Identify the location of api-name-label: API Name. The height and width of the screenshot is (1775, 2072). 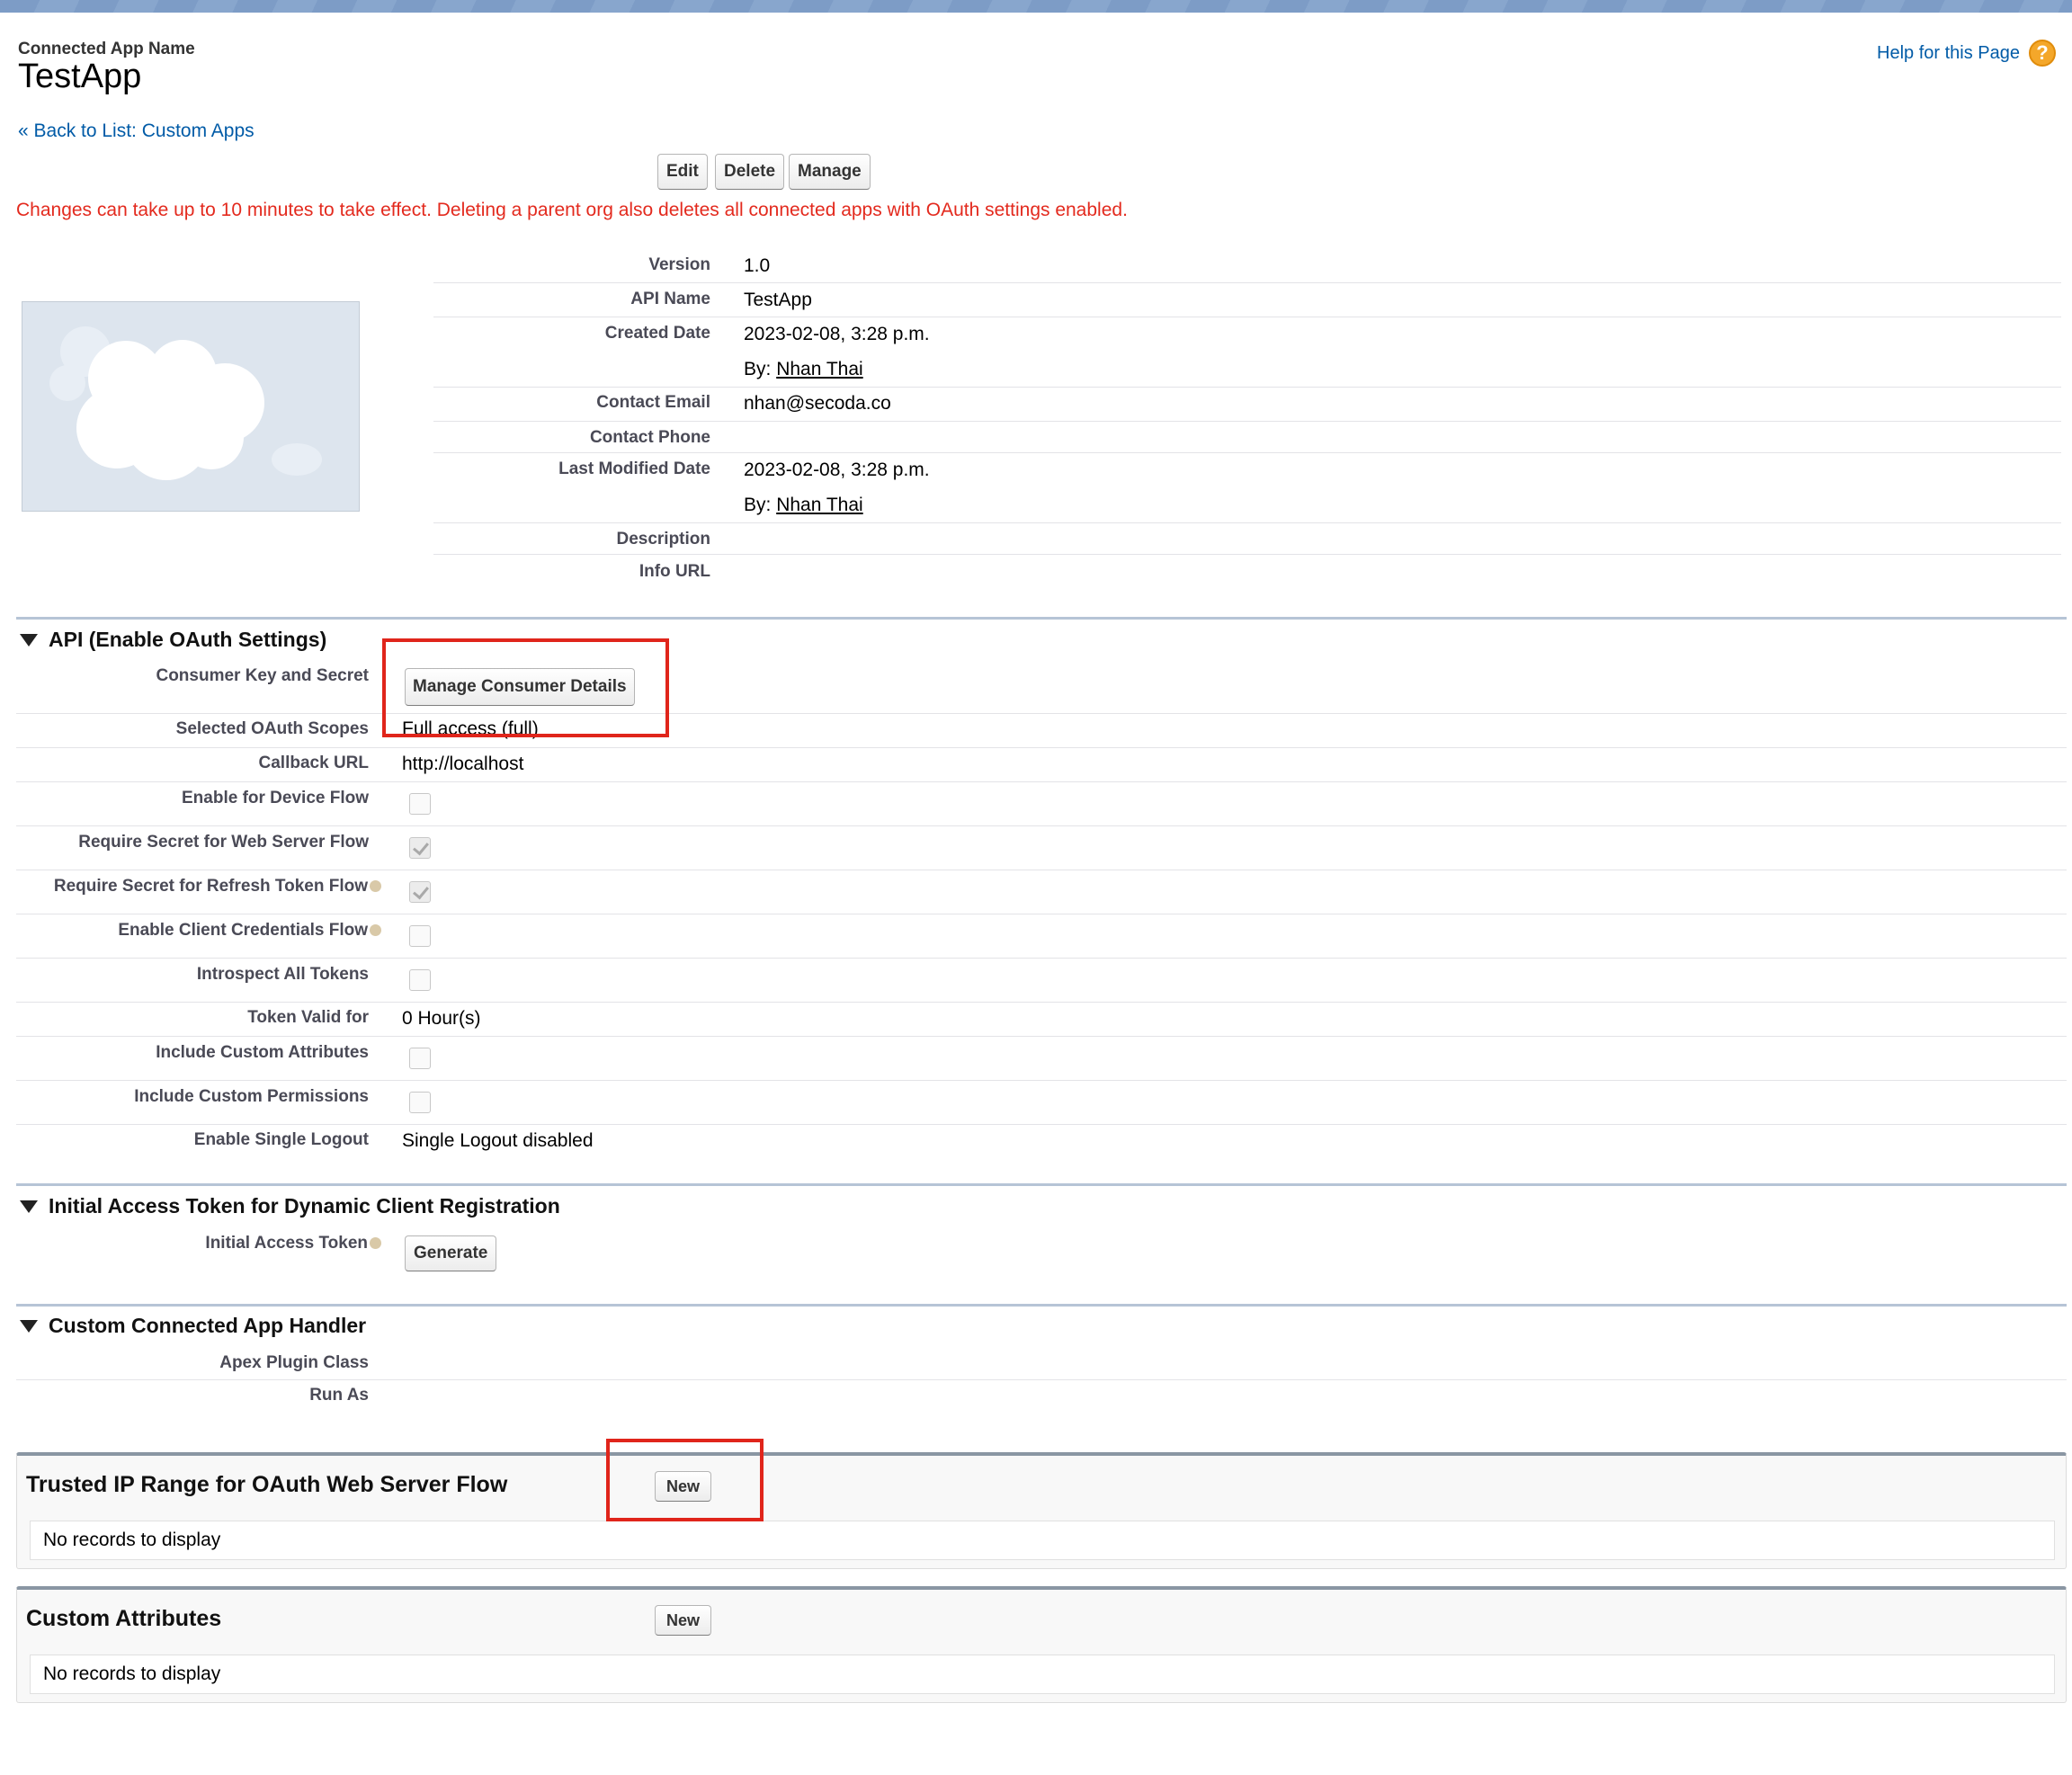
(670, 299).